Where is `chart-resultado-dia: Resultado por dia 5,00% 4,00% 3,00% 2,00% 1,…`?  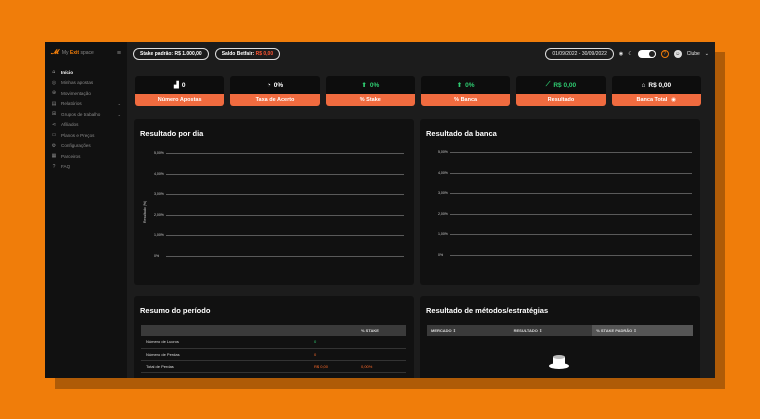
chart-resultado-dia: Resultado por dia 5,00% 4,00% 3,00% 2,00% 1,… is located at coordinates (274, 202).